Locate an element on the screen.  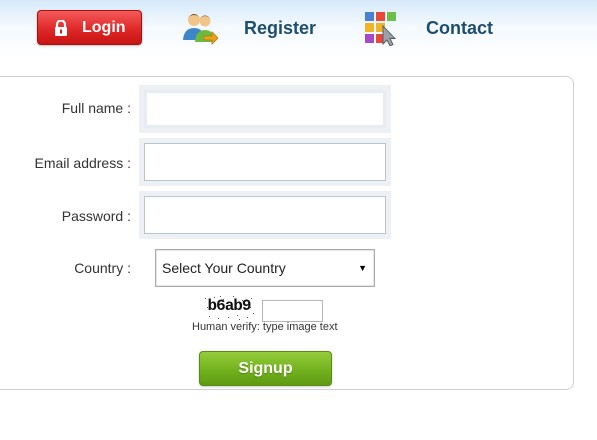
chevron-down-icon: ▼ is located at coordinates (362, 268).